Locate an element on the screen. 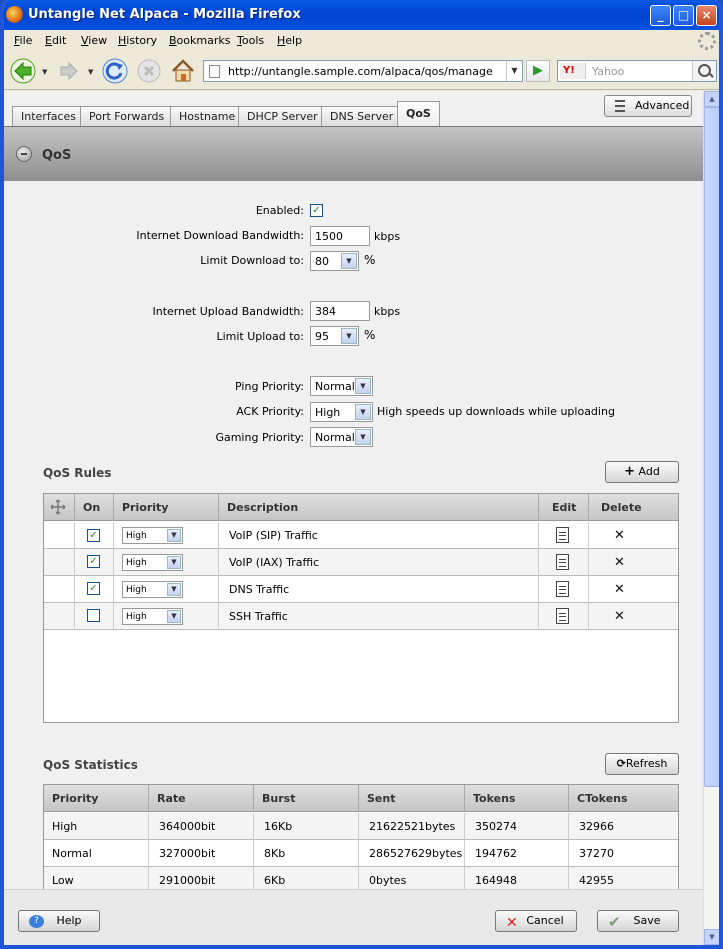 Image resolution: width=723 pixels, height=949 pixels. tab-qos: QoS is located at coordinates (418, 113).